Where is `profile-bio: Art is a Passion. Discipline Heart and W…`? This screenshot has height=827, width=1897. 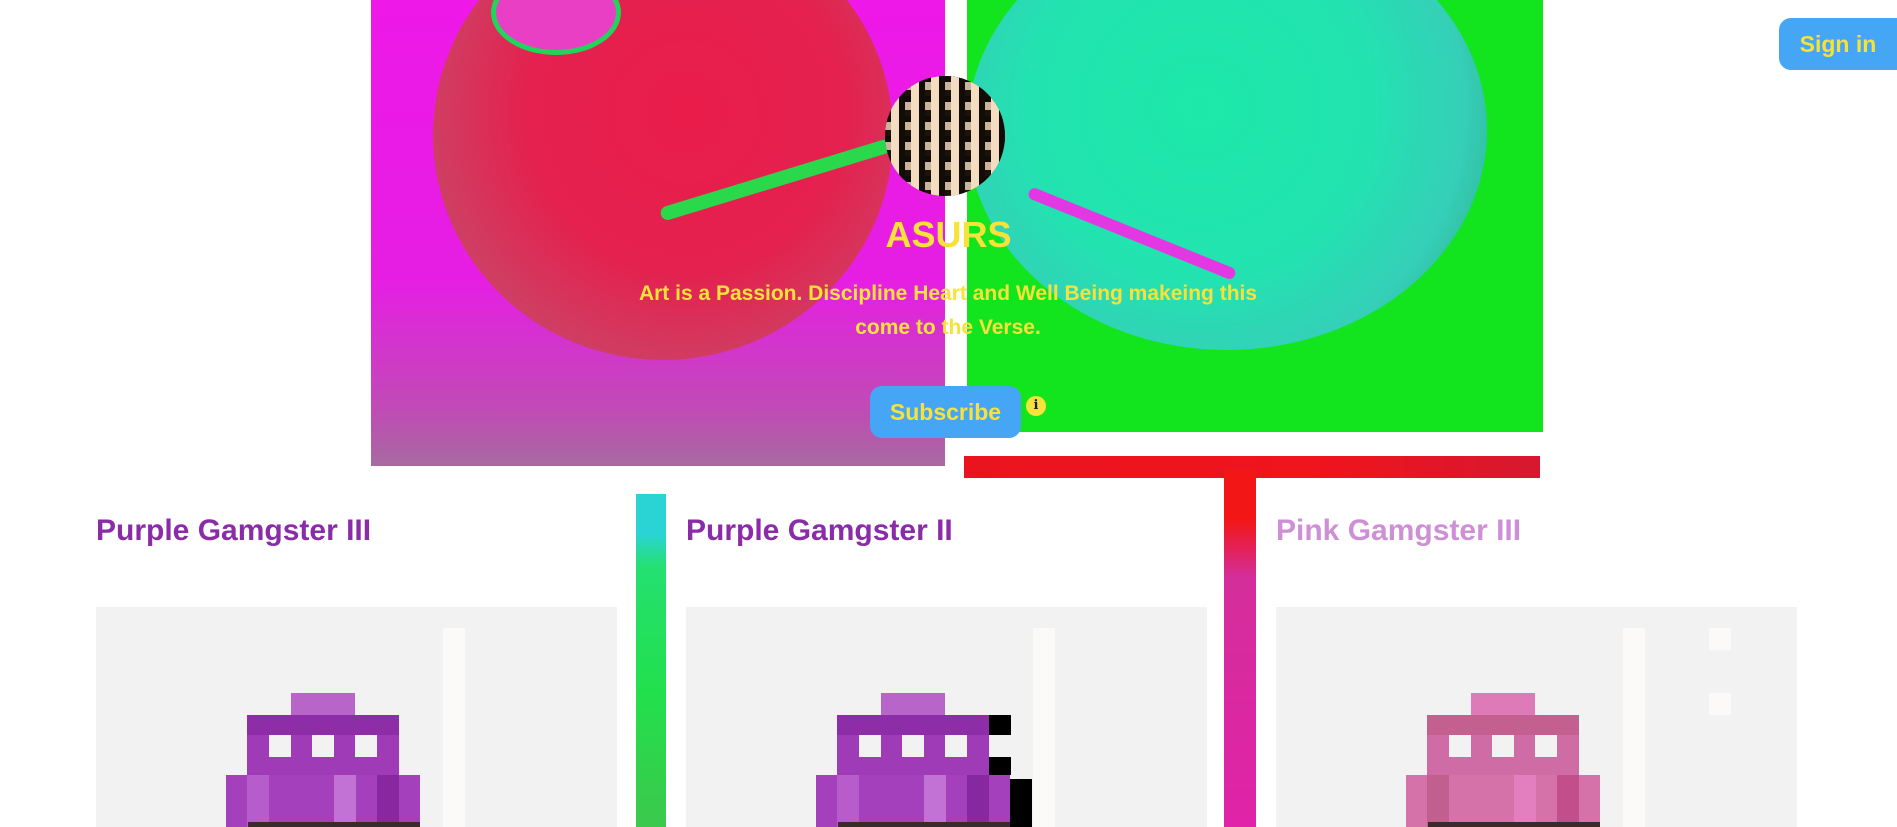 profile-bio: Art is a Passion. Discipline Heart and W… is located at coordinates (948, 310).